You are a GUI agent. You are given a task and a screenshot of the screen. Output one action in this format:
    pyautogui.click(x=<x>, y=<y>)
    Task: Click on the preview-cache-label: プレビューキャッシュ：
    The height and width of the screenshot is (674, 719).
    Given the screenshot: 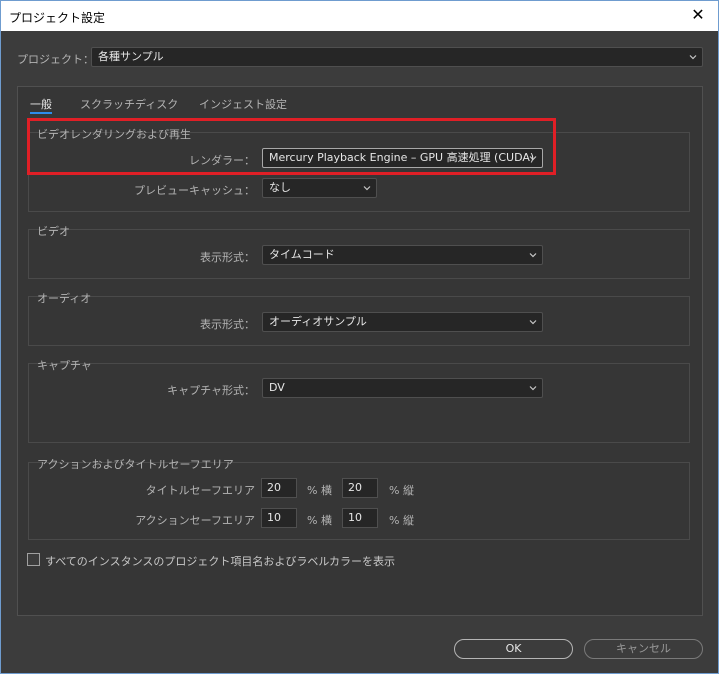 What is the action you would take?
    pyautogui.click(x=194, y=190)
    